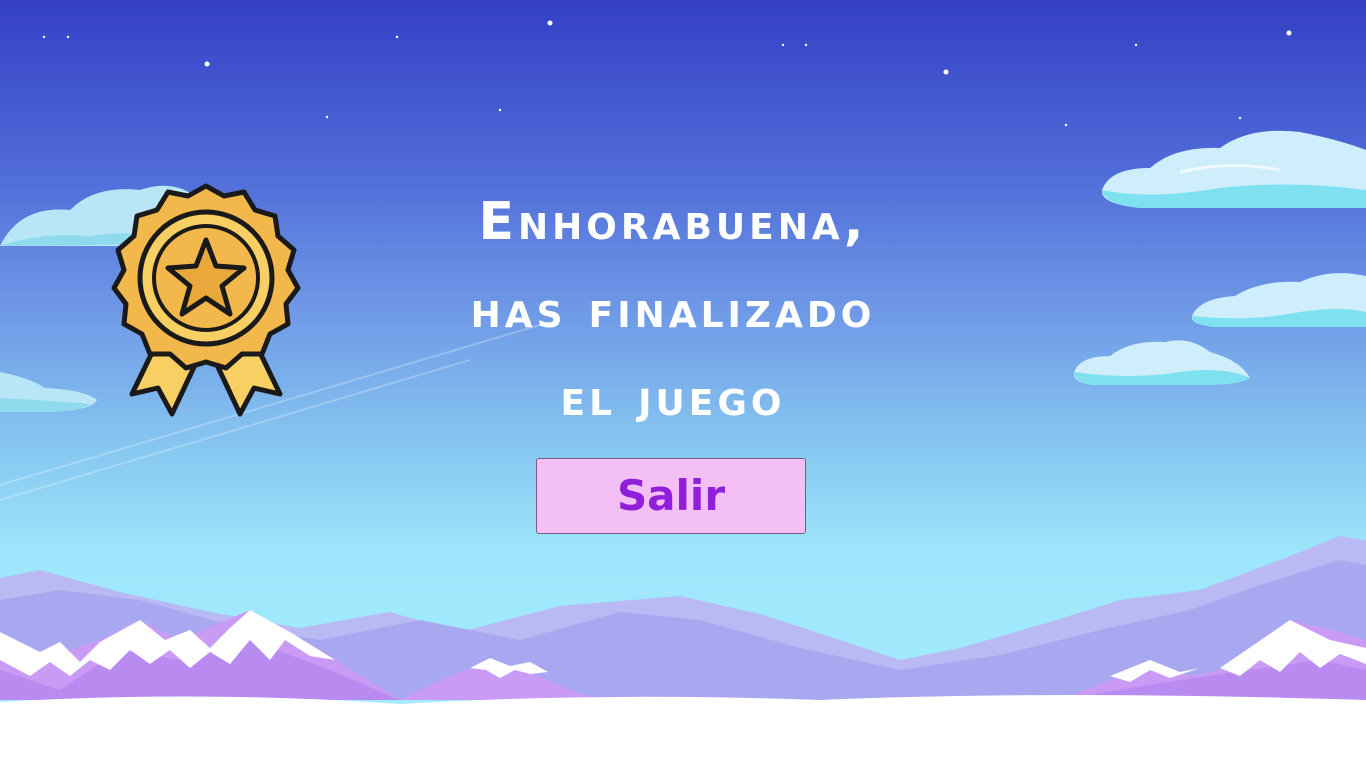 This screenshot has width=1366, height=768. What do you see at coordinates (1233, 169) in the screenshot?
I see `cloud-right-top` at bounding box center [1233, 169].